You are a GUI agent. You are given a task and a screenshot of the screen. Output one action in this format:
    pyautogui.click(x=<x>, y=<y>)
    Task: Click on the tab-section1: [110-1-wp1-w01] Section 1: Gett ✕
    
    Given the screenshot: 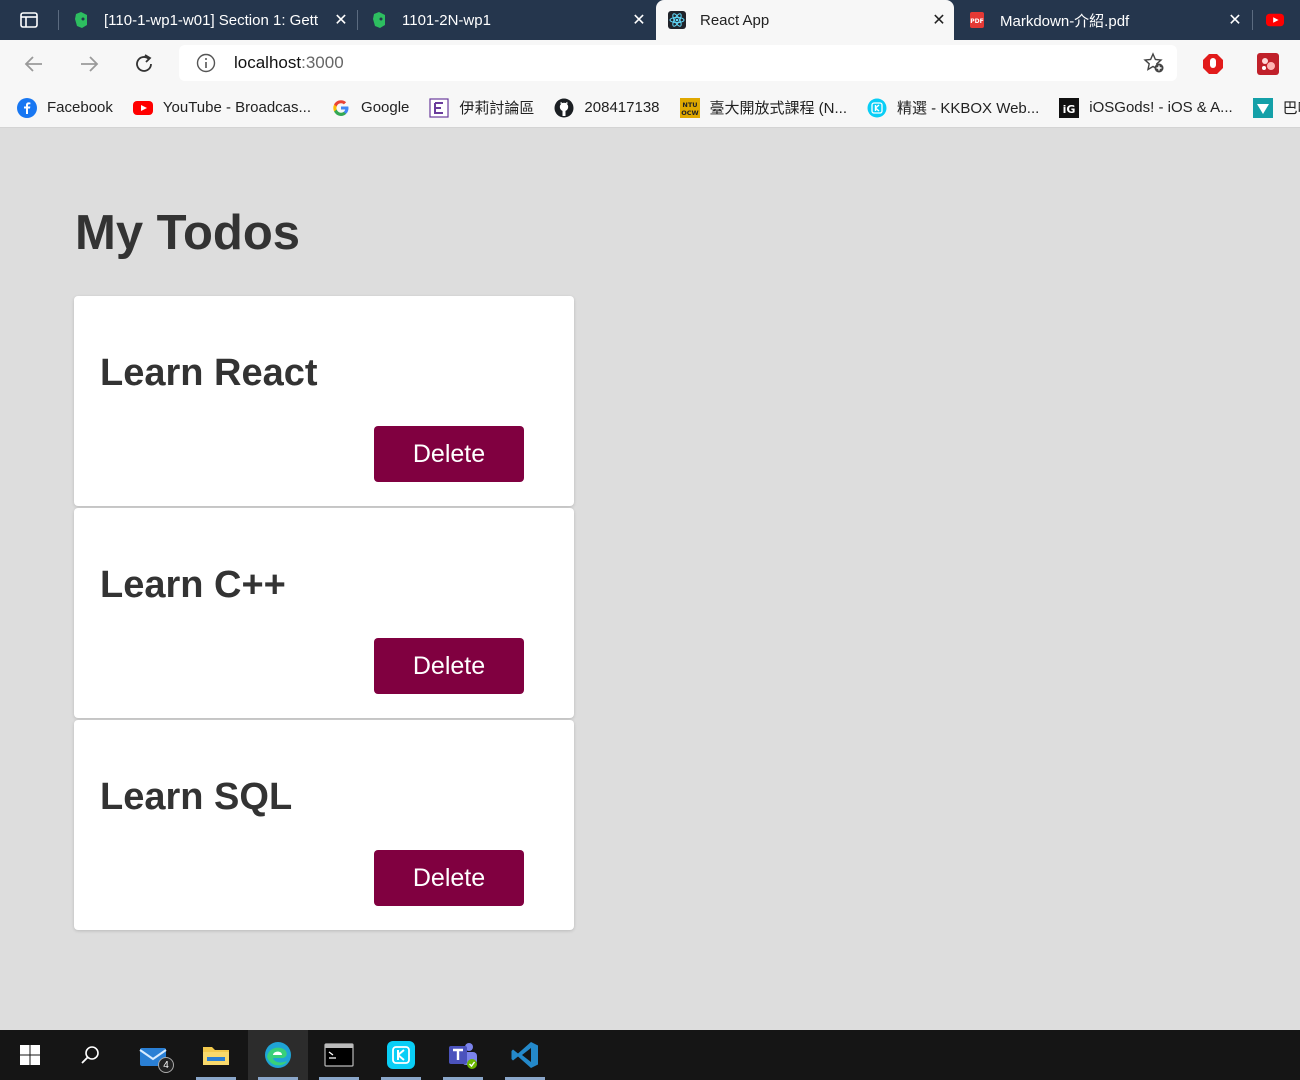 What is the action you would take?
    pyautogui.click(x=208, y=20)
    